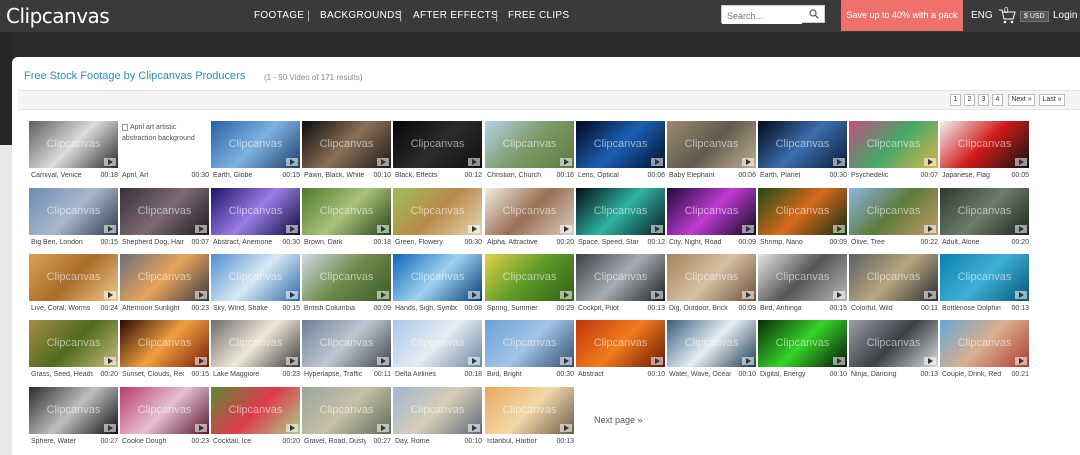 The width and height of the screenshot is (1080, 455). I want to click on clip-title: Hyperlapse, Traffic, so click(333, 374).